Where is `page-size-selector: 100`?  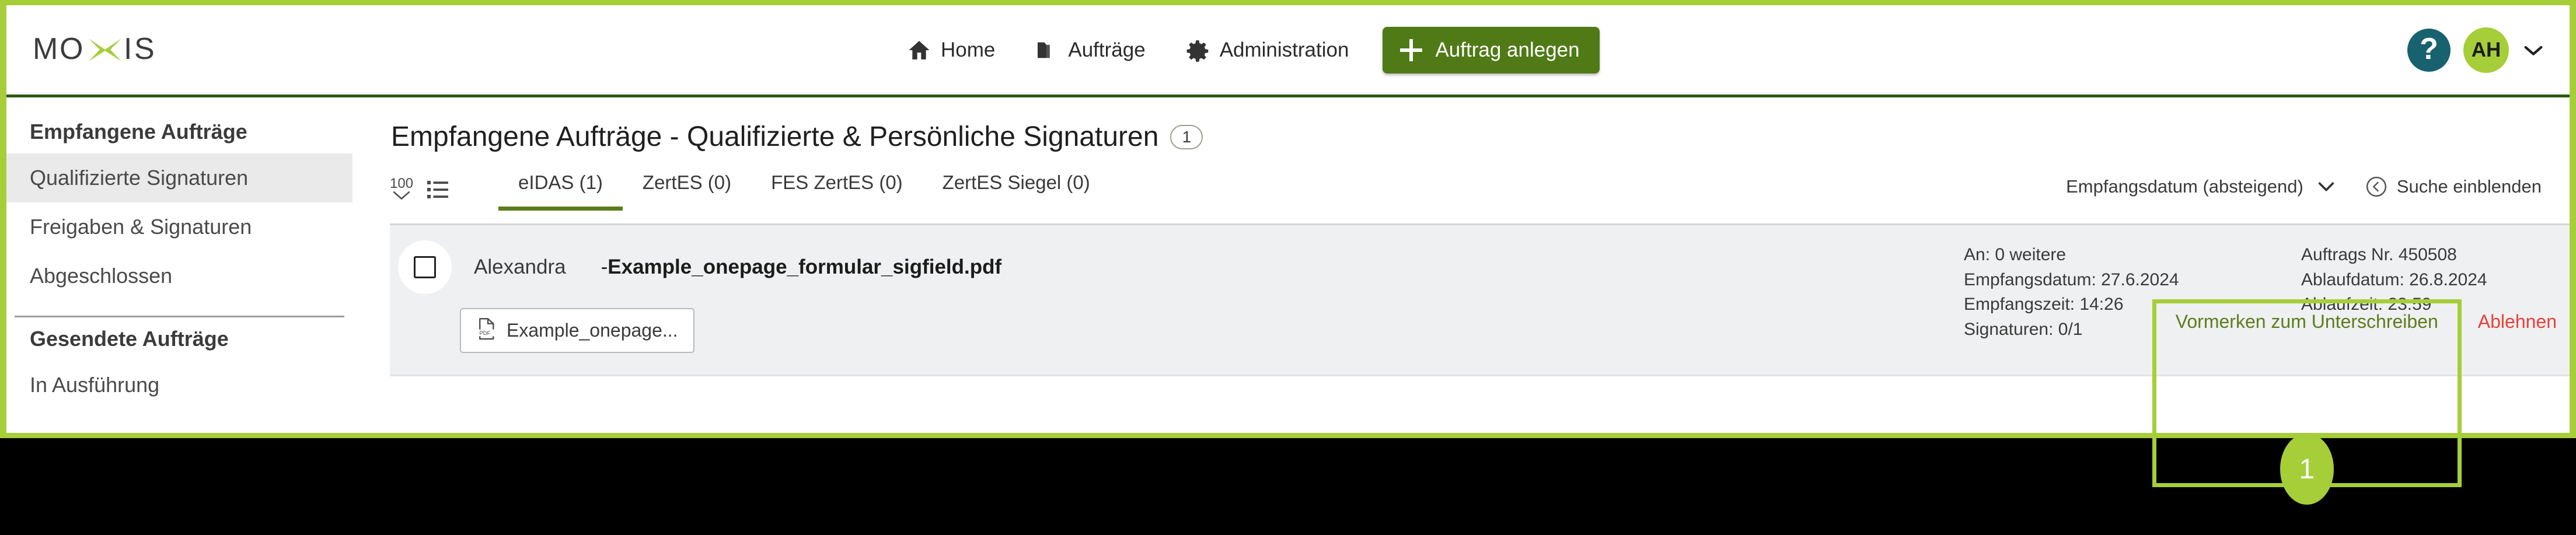 page-size-selector: 100 is located at coordinates (402, 188).